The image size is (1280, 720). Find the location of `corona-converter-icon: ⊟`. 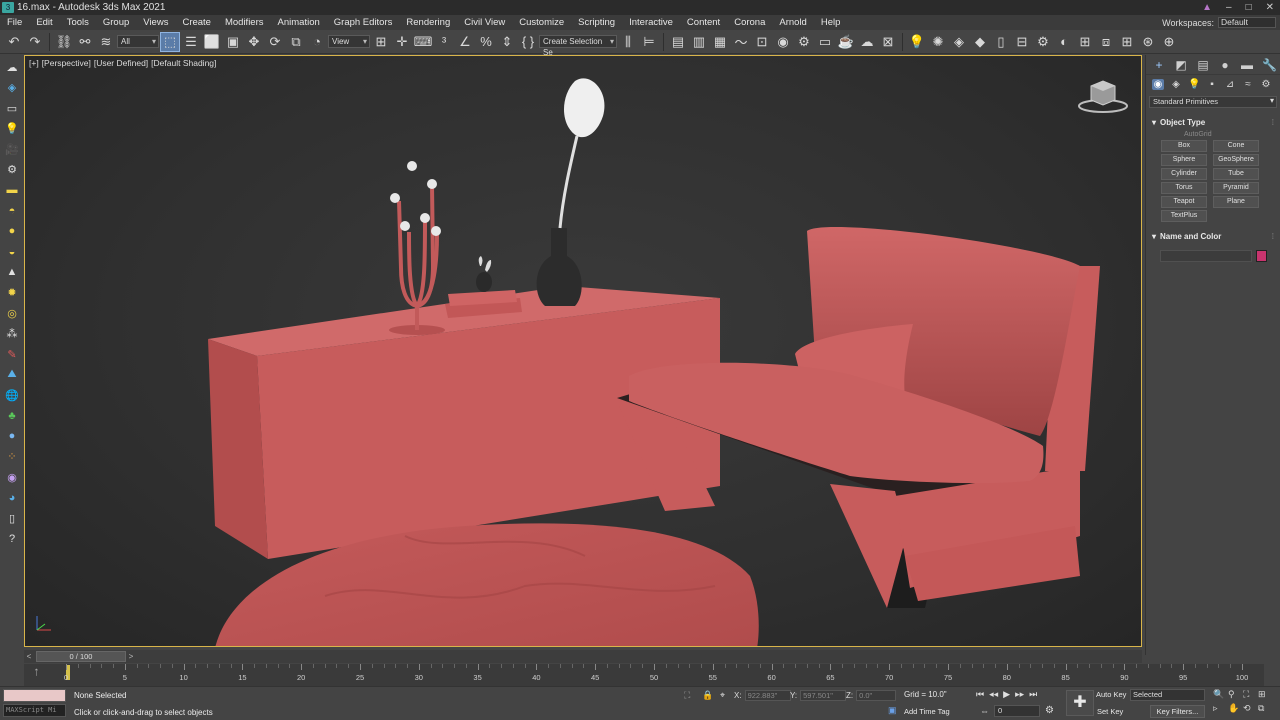

corona-converter-icon: ⊟ is located at coordinates (1022, 42).